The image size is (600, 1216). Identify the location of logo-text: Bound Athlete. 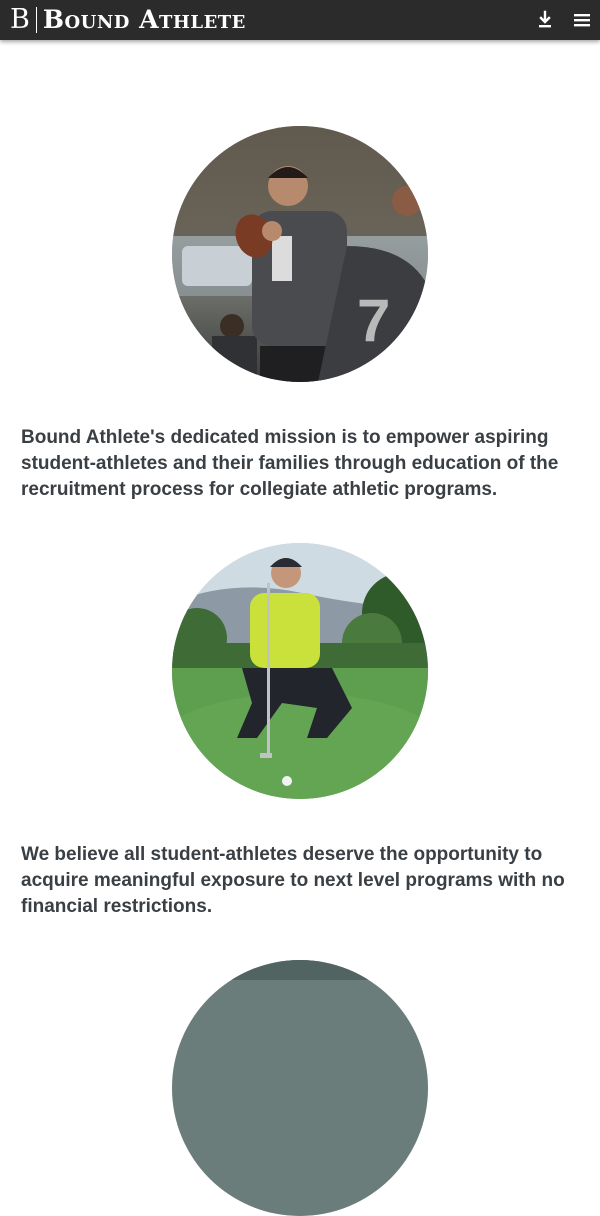
(144, 19).